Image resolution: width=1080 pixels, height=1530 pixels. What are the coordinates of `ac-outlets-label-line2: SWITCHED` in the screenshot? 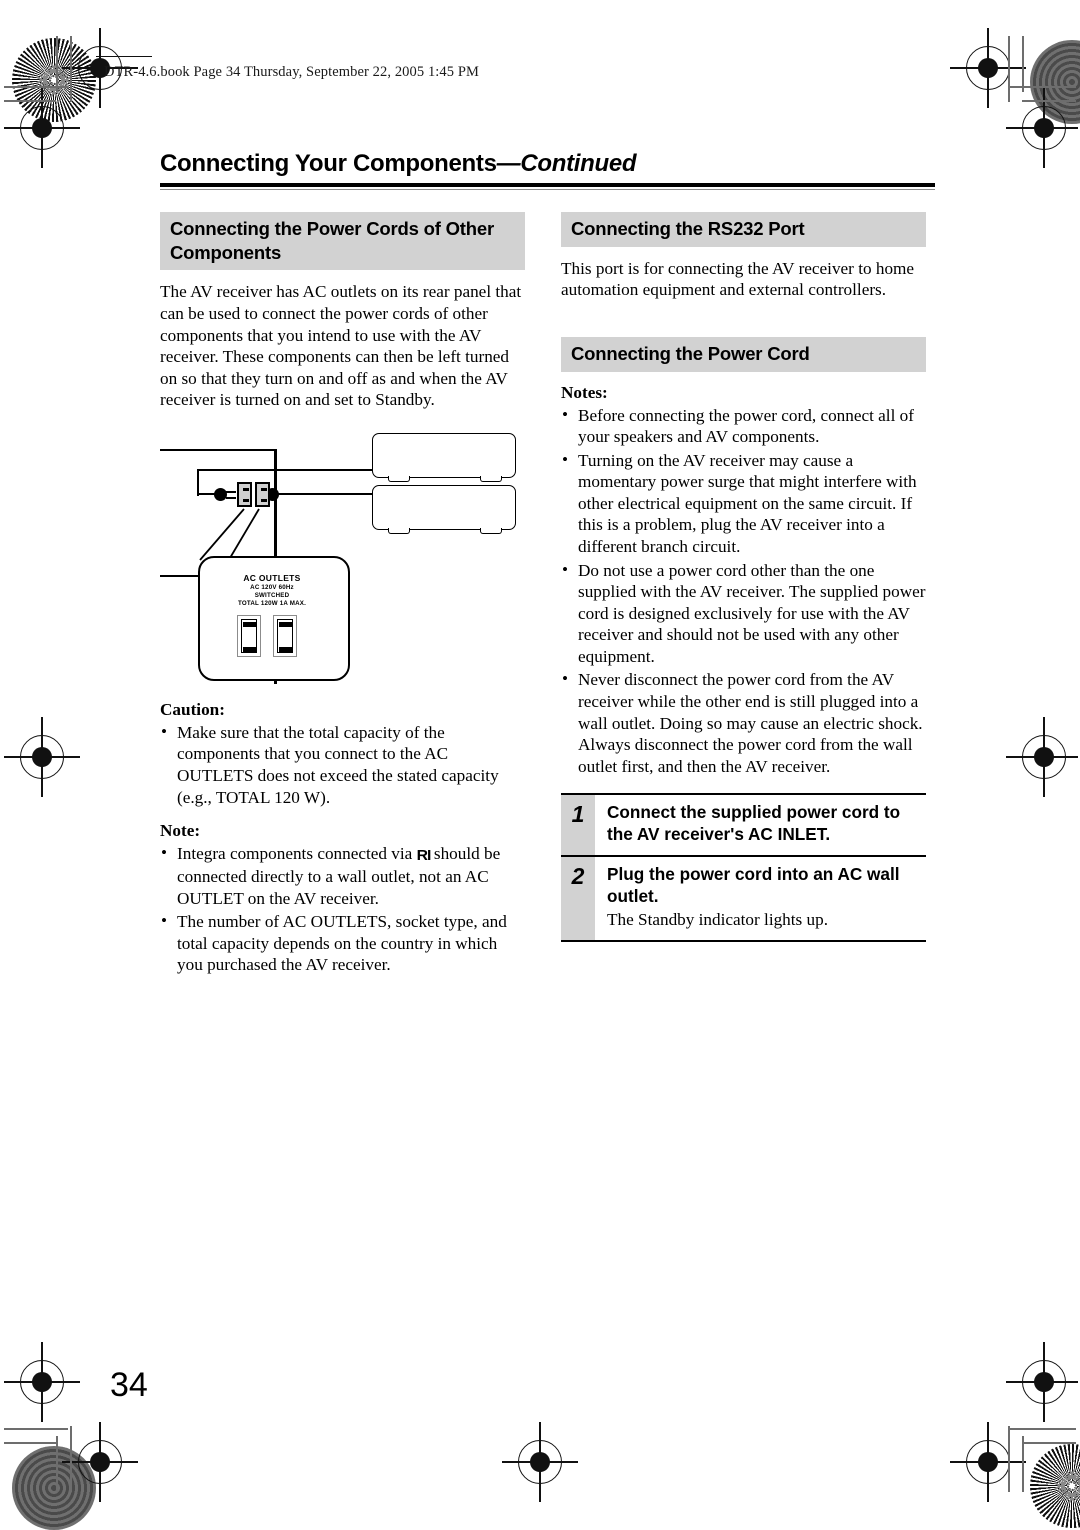 It's located at (272, 595).